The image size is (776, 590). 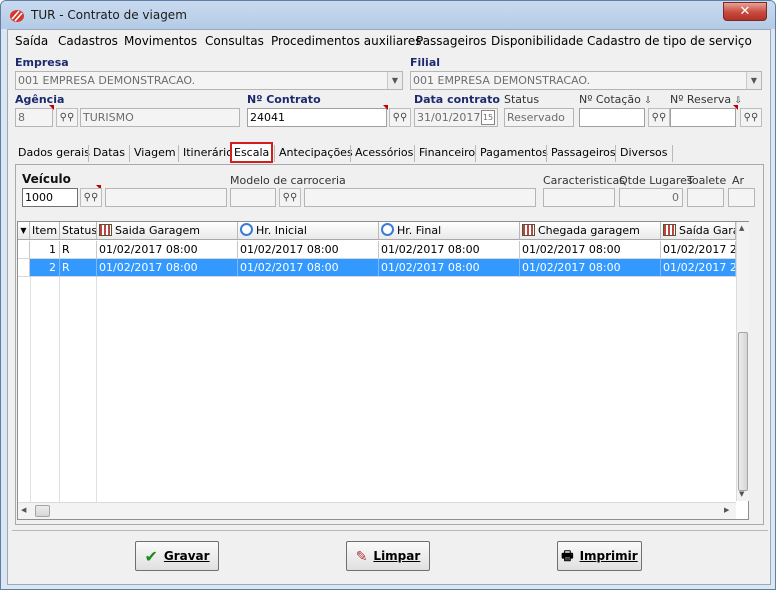 I want to click on limpar-button: ✎ Limpar, so click(x=388, y=556).